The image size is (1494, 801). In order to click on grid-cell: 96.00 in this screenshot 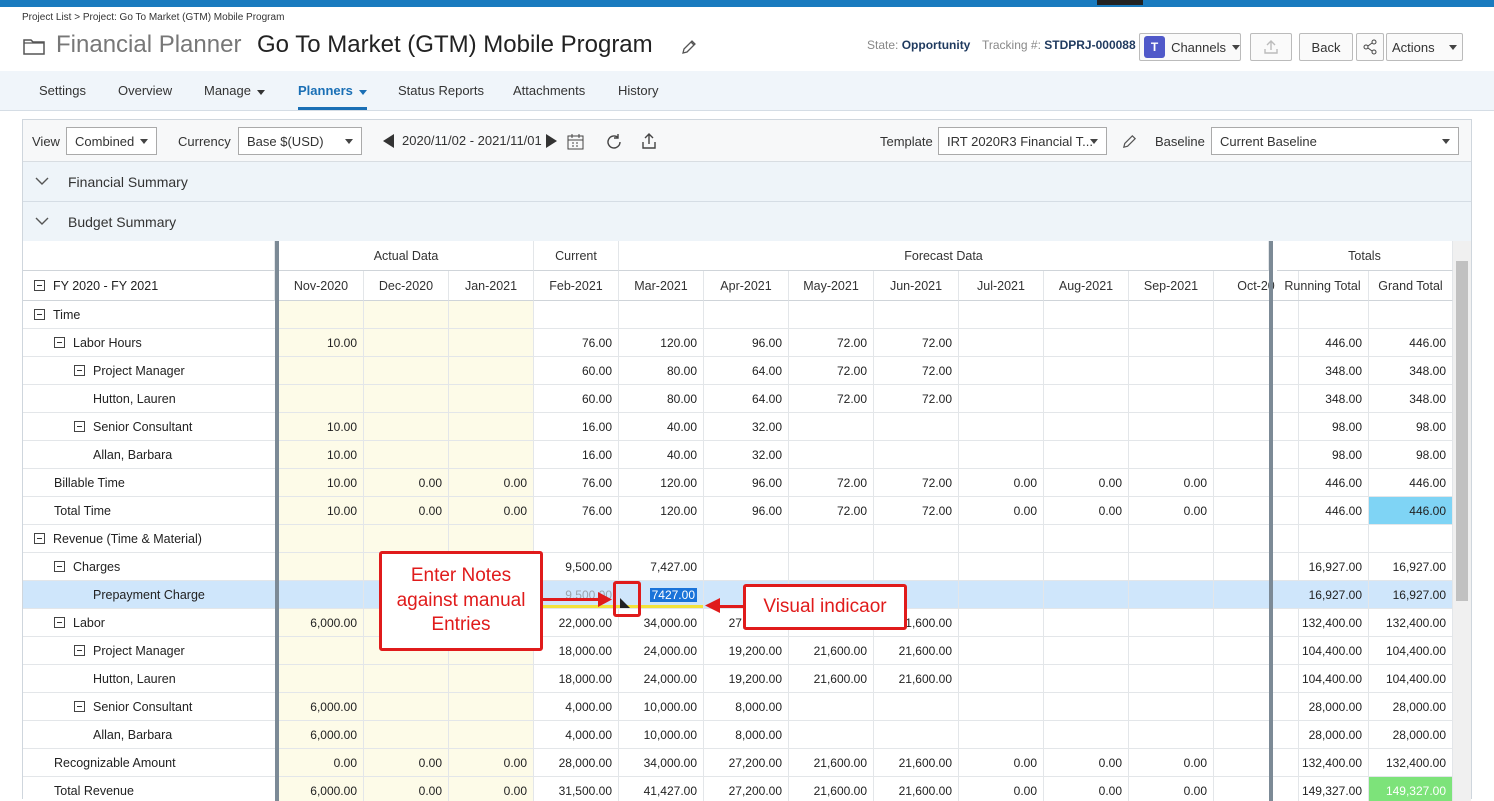, I will do `click(746, 343)`.